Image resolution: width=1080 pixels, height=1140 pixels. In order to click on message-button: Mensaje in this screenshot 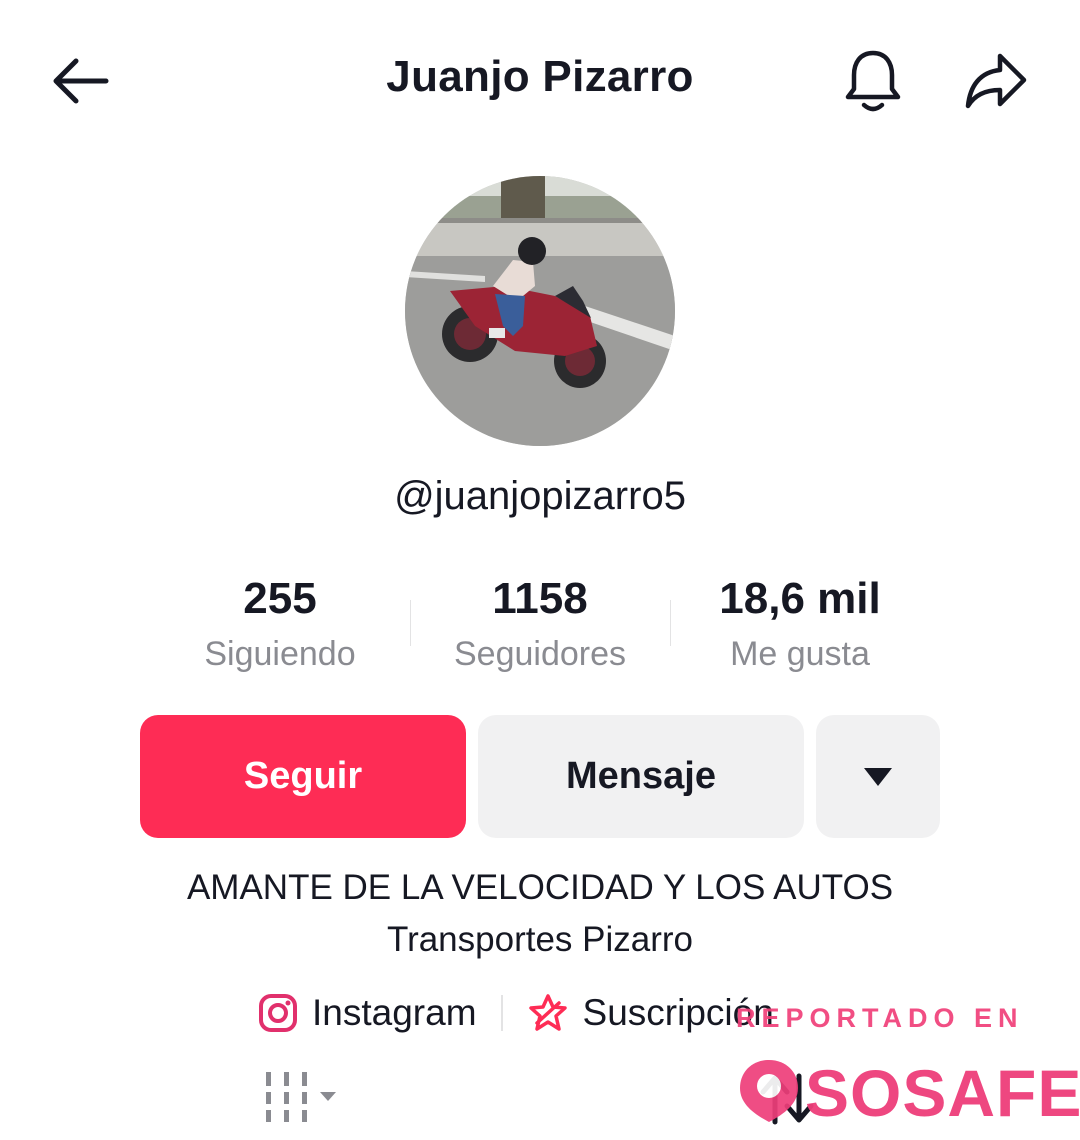, I will do `click(641, 776)`.